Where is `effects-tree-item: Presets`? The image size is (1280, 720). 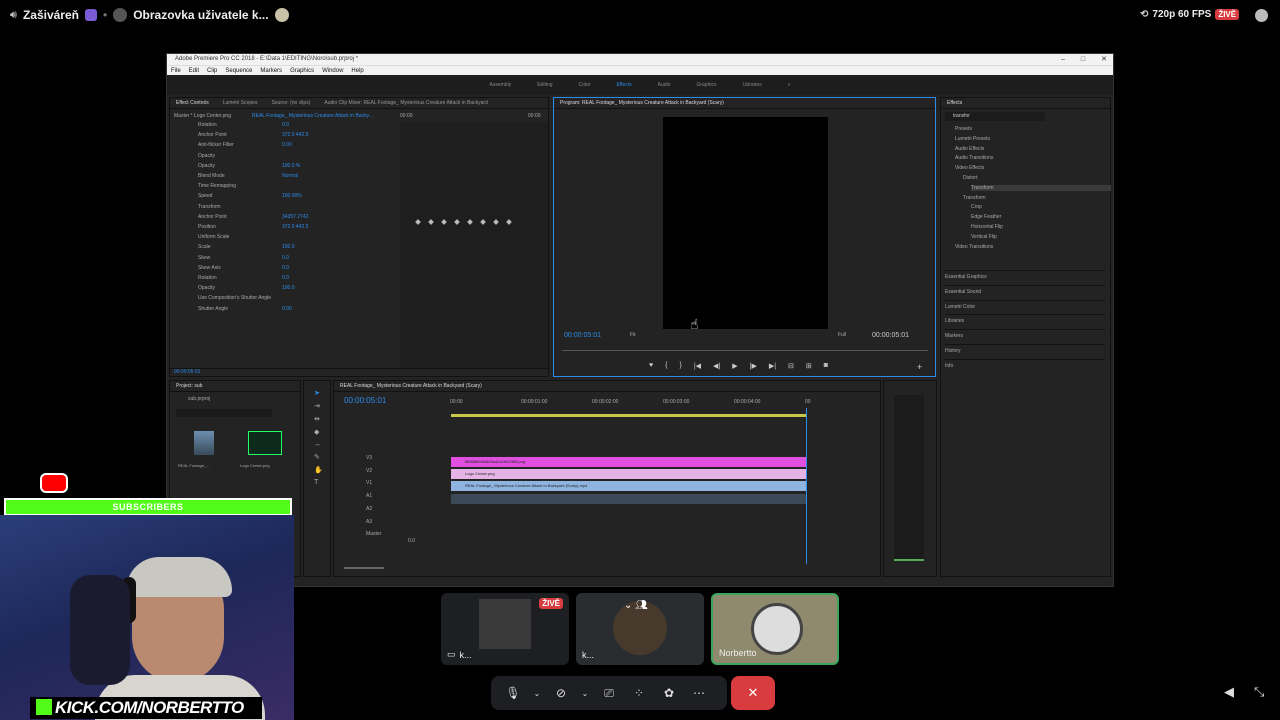
effects-tree-item: Presets is located at coordinates (963, 129).